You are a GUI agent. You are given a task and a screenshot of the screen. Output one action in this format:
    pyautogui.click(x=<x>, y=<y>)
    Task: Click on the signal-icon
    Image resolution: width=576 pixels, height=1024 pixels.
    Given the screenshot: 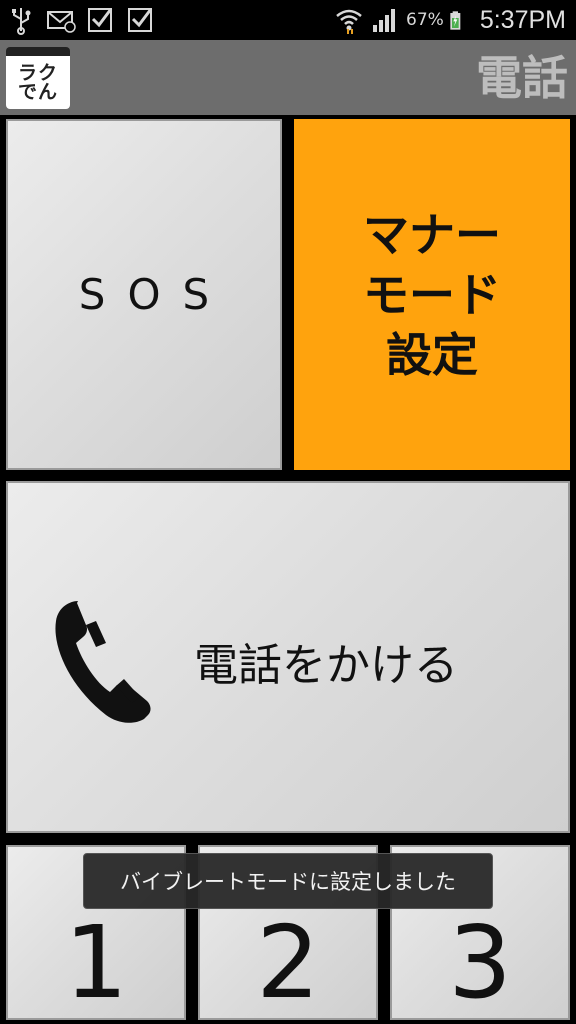 What is the action you would take?
    pyautogui.click(x=384, y=20)
    